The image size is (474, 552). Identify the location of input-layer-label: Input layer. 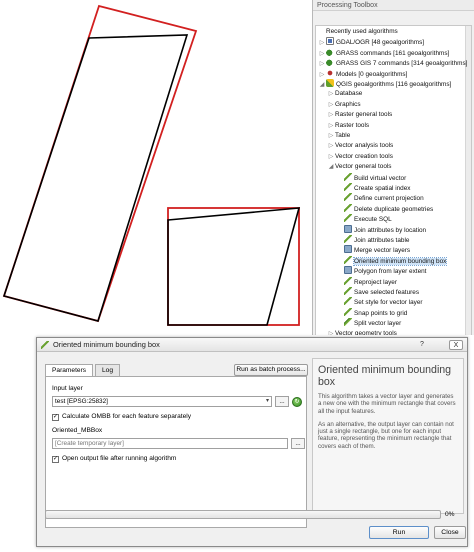
(67, 388).